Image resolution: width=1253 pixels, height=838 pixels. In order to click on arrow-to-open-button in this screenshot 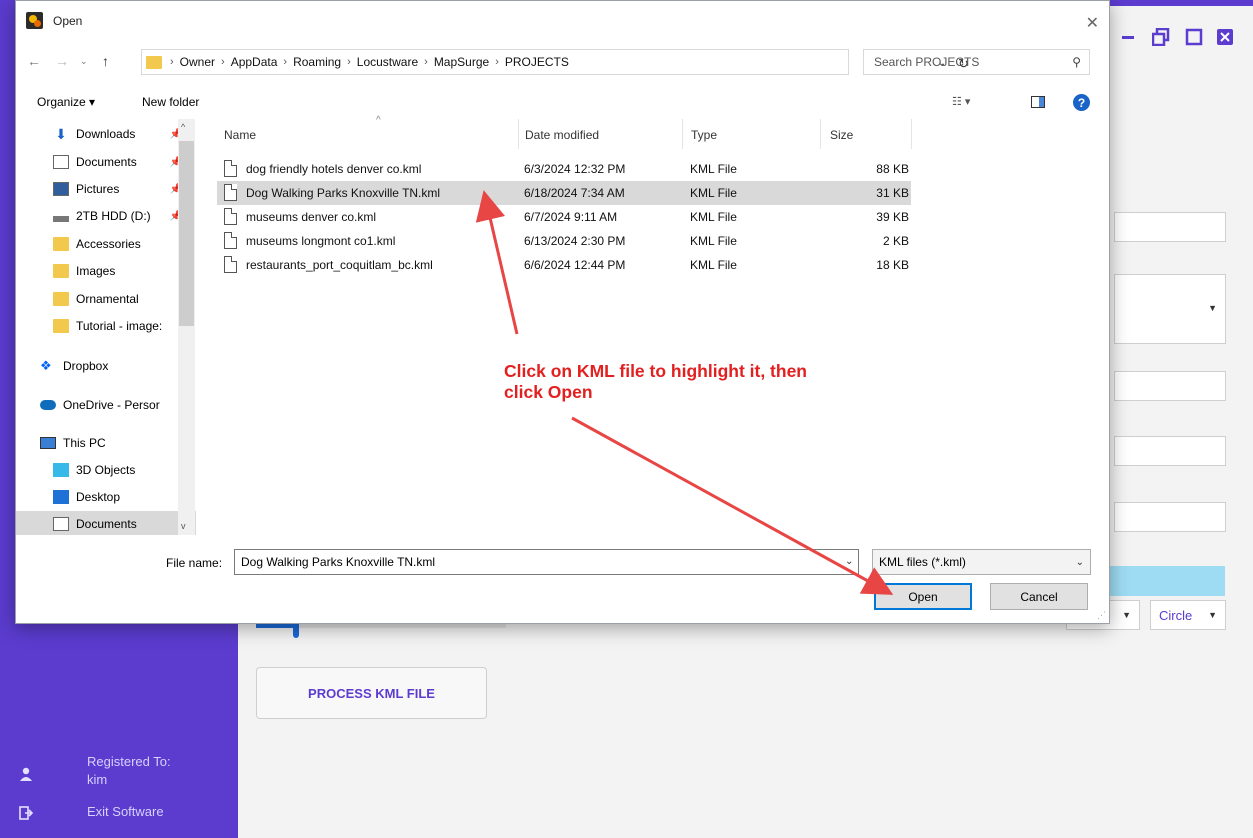, I will do `click(732, 505)`.